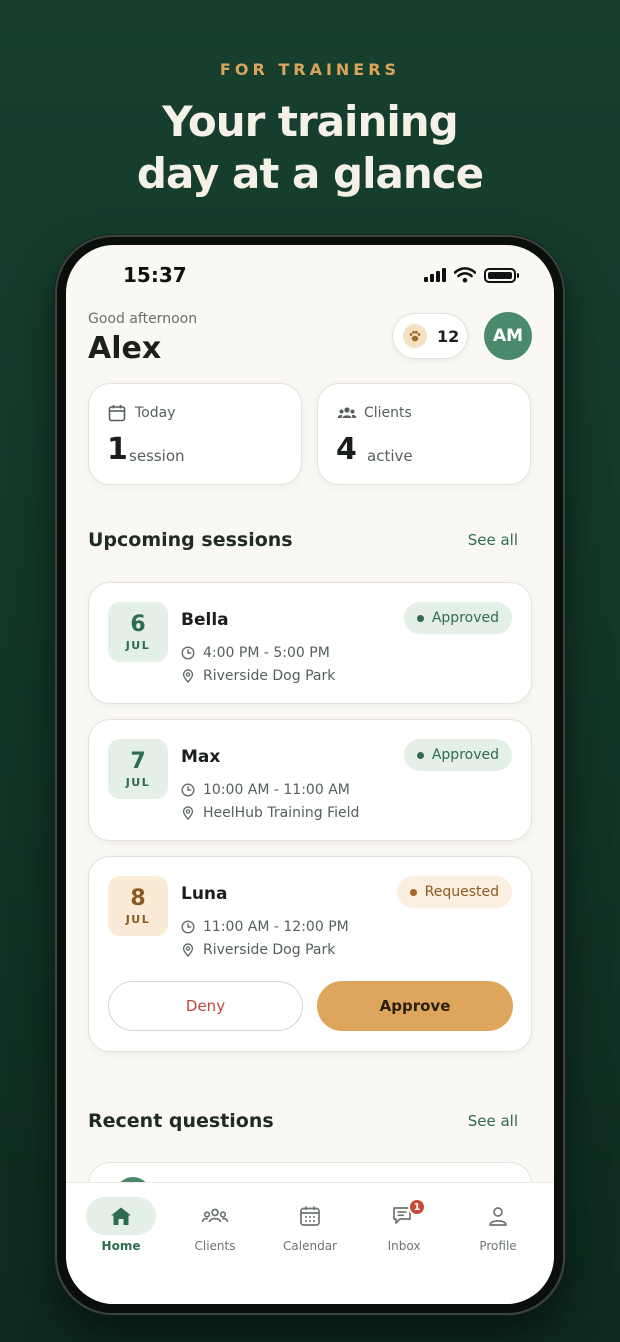  I want to click on session-date: 8 JUL, so click(138, 906).